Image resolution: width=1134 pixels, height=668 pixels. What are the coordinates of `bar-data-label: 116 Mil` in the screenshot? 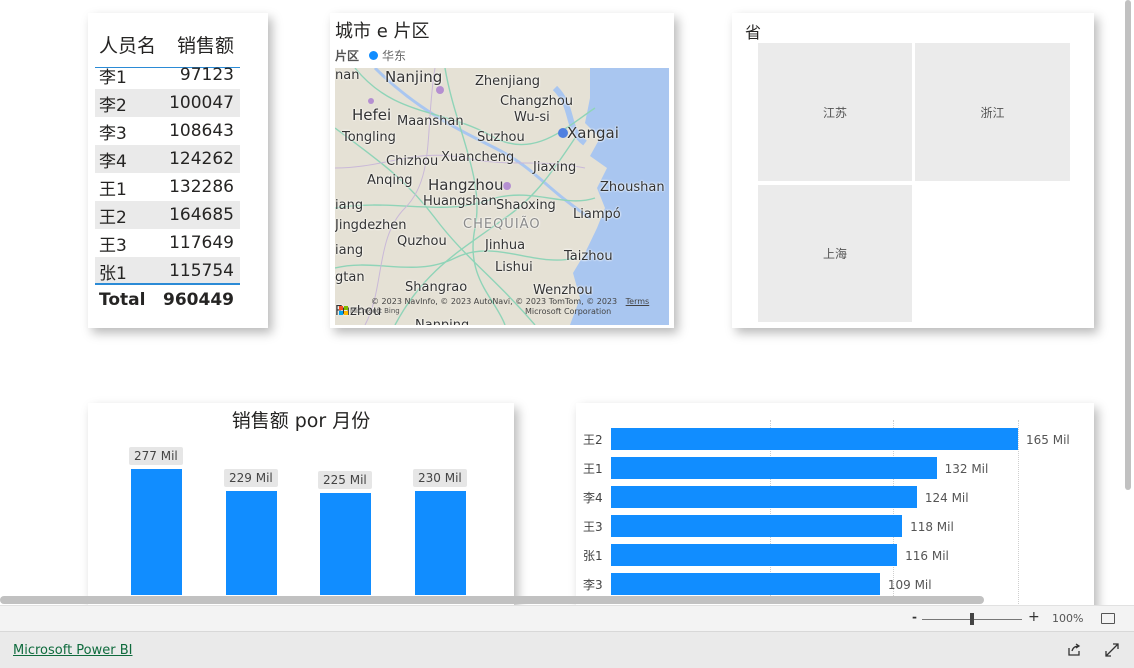 It's located at (927, 556).